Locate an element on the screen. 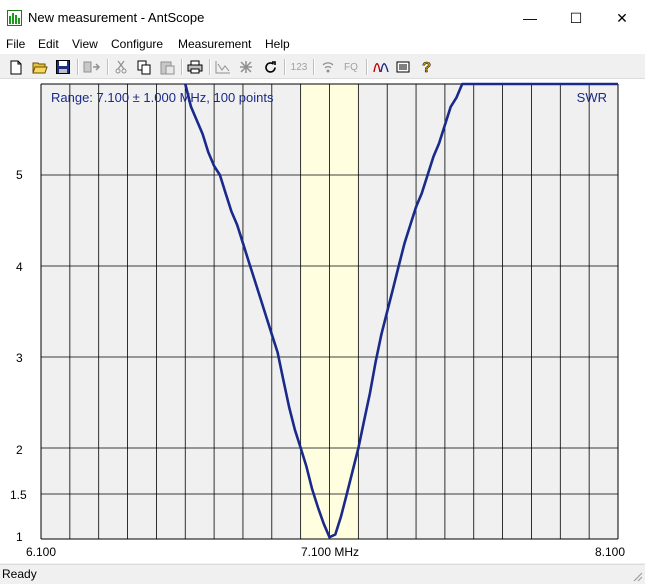  minimize-button: — is located at coordinates (530, 18).